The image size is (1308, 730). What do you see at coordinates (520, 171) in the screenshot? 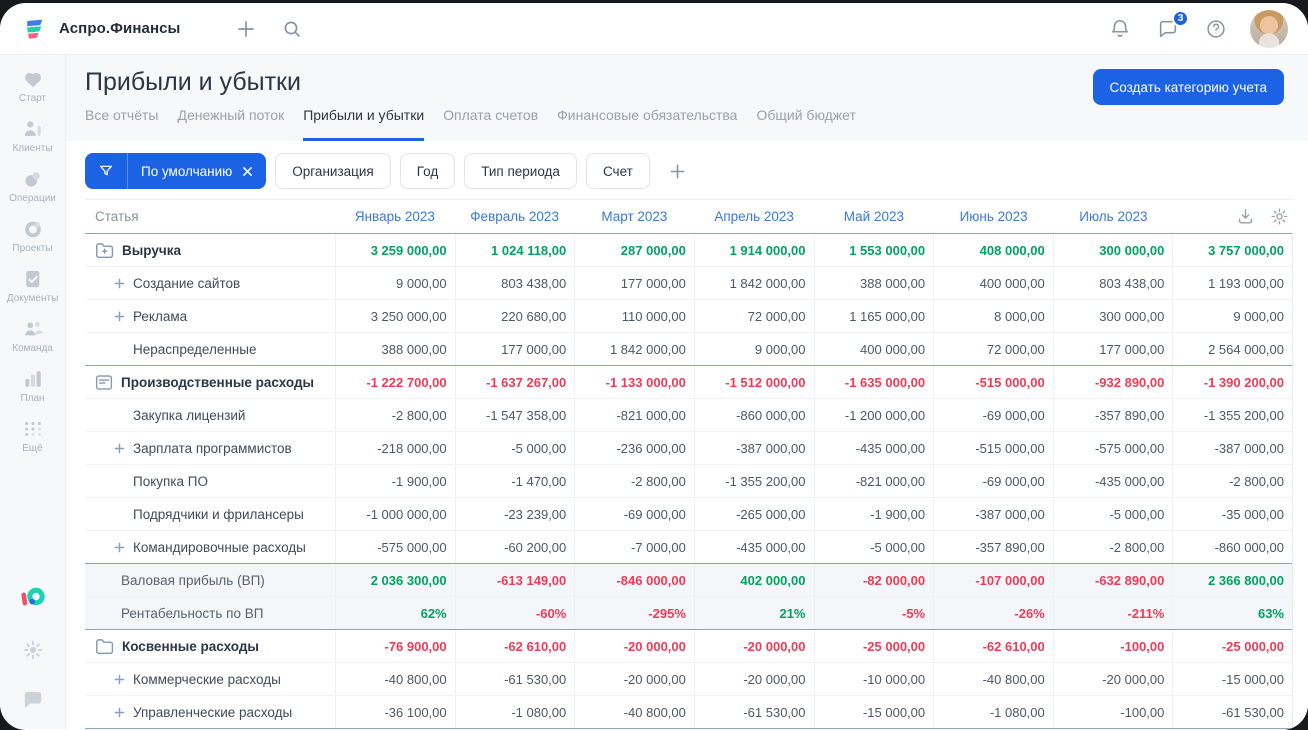
I see `filter-chip: Тип периода` at bounding box center [520, 171].